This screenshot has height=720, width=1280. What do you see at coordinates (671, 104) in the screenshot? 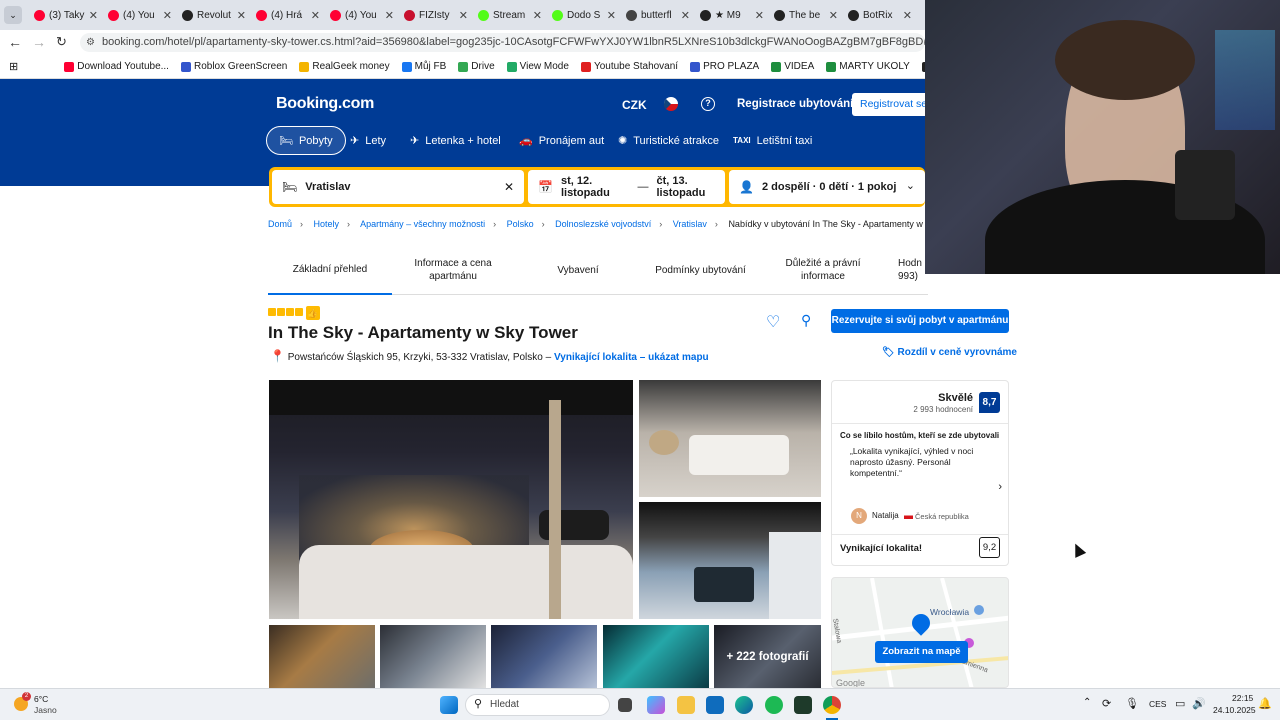
I see `language-flag-icon` at bounding box center [671, 104].